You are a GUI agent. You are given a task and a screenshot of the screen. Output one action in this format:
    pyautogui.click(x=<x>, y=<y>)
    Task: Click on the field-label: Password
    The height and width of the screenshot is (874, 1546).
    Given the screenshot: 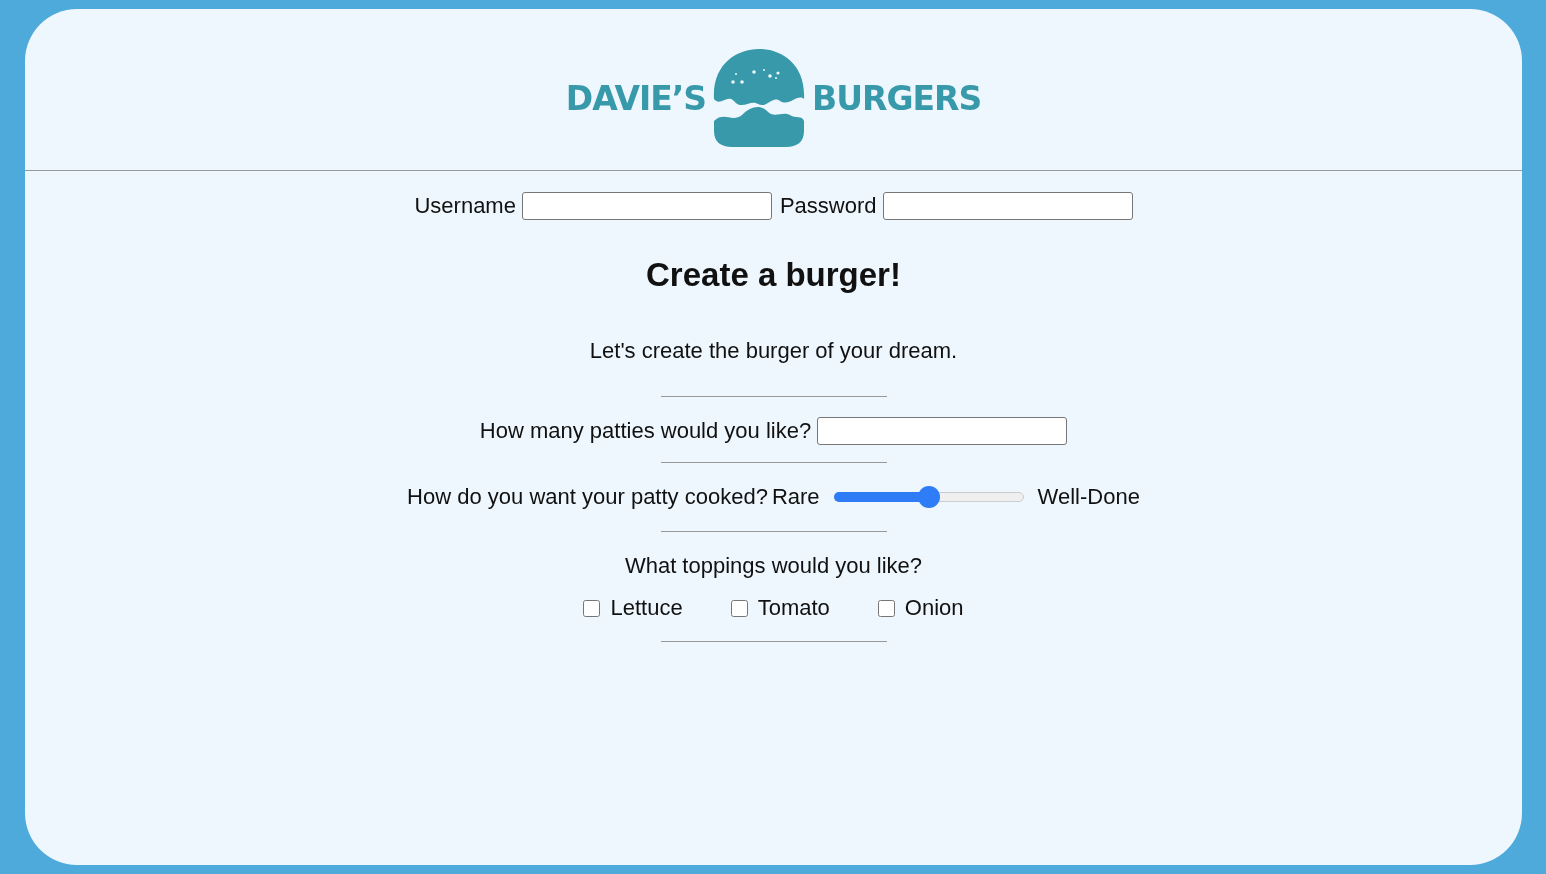 What is the action you would take?
    pyautogui.click(x=828, y=206)
    